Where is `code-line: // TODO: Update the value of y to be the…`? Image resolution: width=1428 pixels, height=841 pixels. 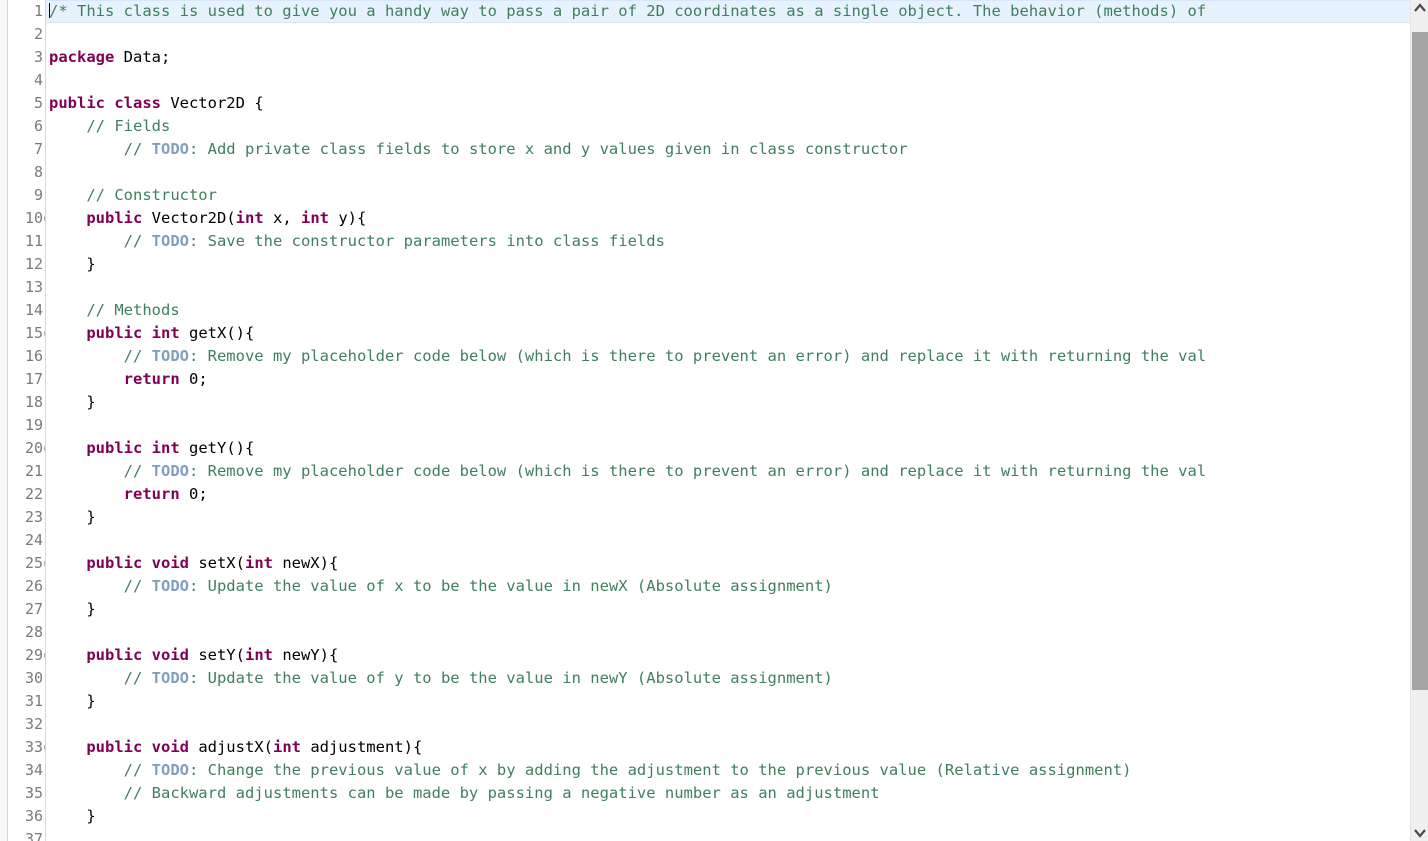
code-line: // TODO: Update the value of y to be the… is located at coordinates (737, 678).